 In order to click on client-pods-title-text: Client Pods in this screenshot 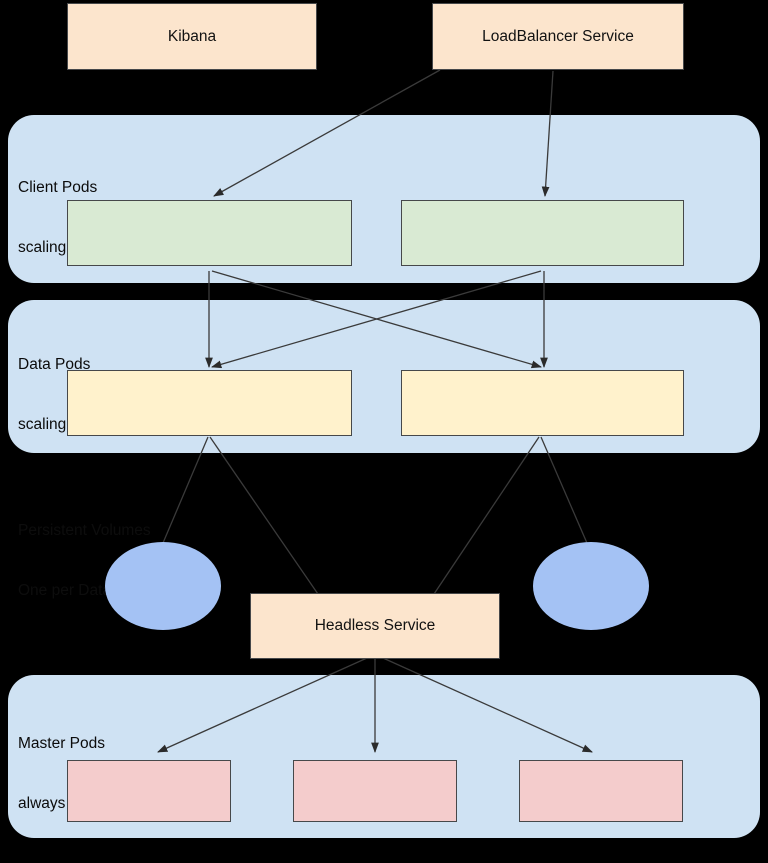, I will do `click(58, 187)`.